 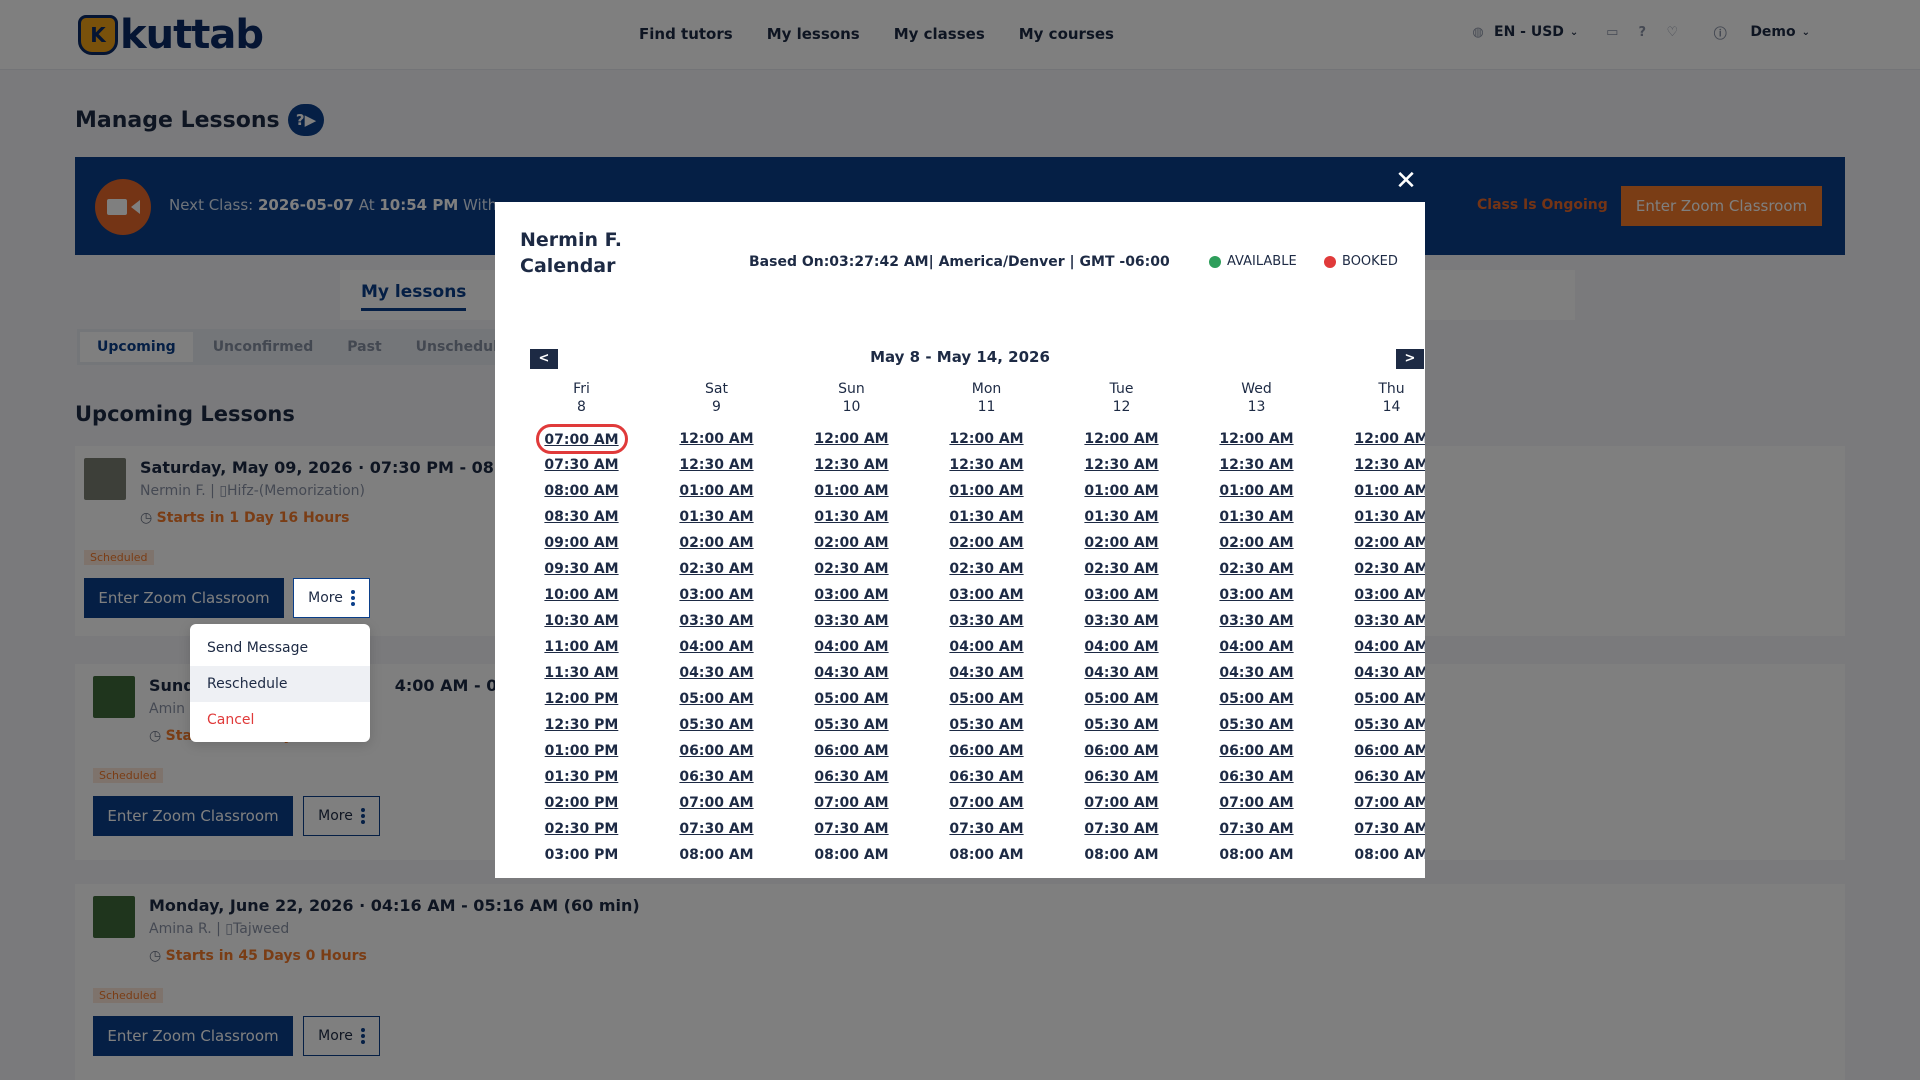 I want to click on time-slot: 12:30 PM, so click(x=581, y=725).